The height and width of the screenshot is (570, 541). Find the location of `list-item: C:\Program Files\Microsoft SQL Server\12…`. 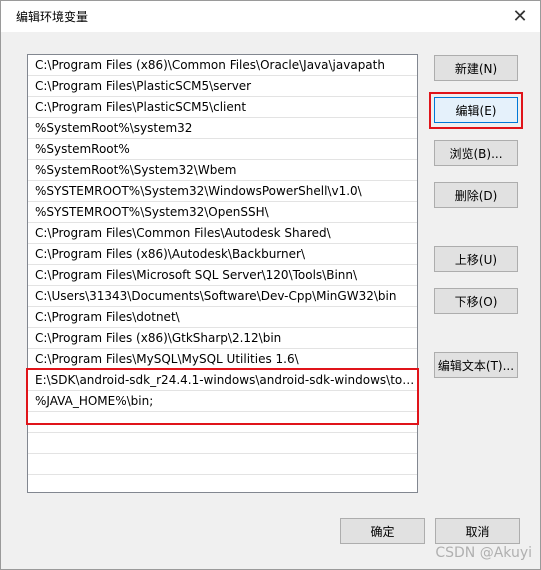

list-item: C:\Program Files\Microsoft SQL Server\12… is located at coordinates (222, 275).